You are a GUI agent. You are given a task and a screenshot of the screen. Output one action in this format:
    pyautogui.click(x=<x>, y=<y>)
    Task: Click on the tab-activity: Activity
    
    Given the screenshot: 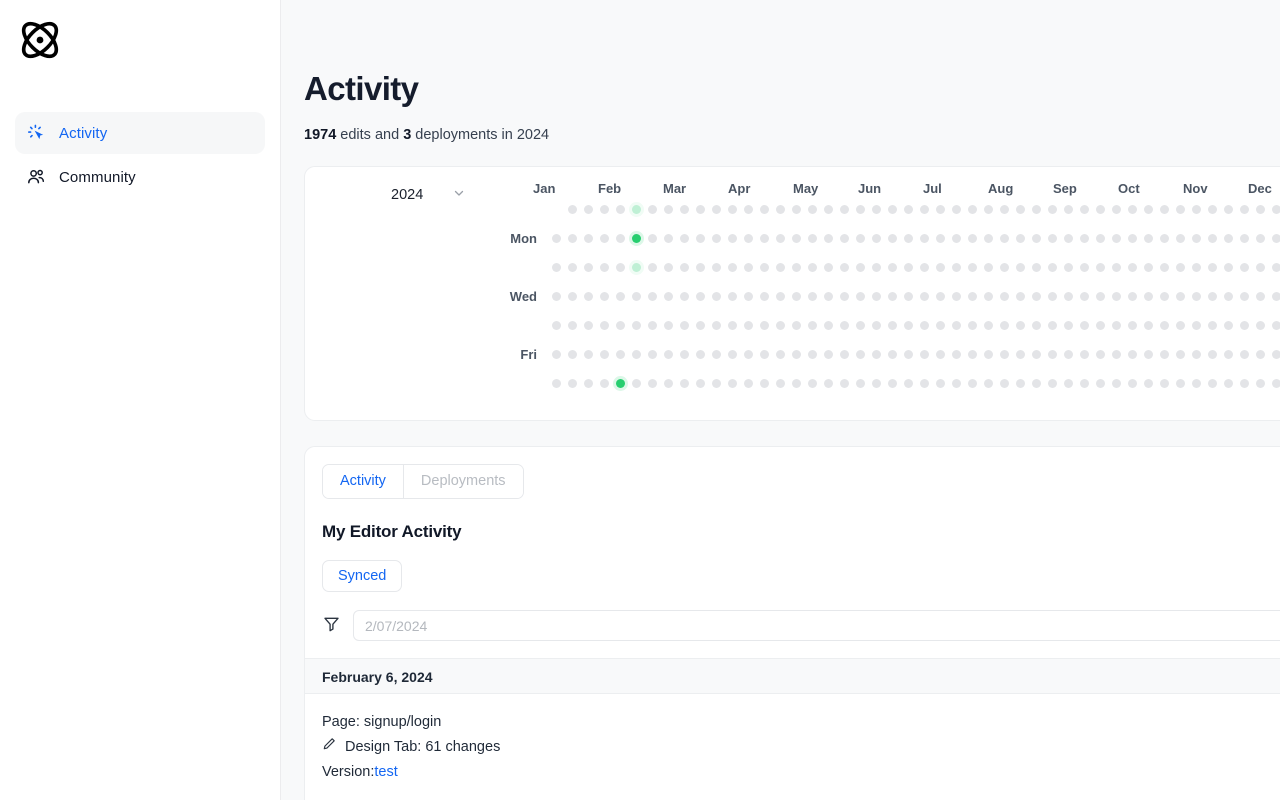 What is the action you would take?
    pyautogui.click(x=363, y=481)
    